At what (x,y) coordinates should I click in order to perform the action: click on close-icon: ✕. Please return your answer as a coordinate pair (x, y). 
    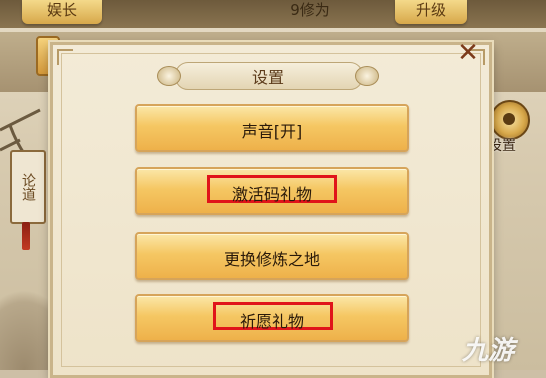
    Looking at the image, I should click on (468, 53).